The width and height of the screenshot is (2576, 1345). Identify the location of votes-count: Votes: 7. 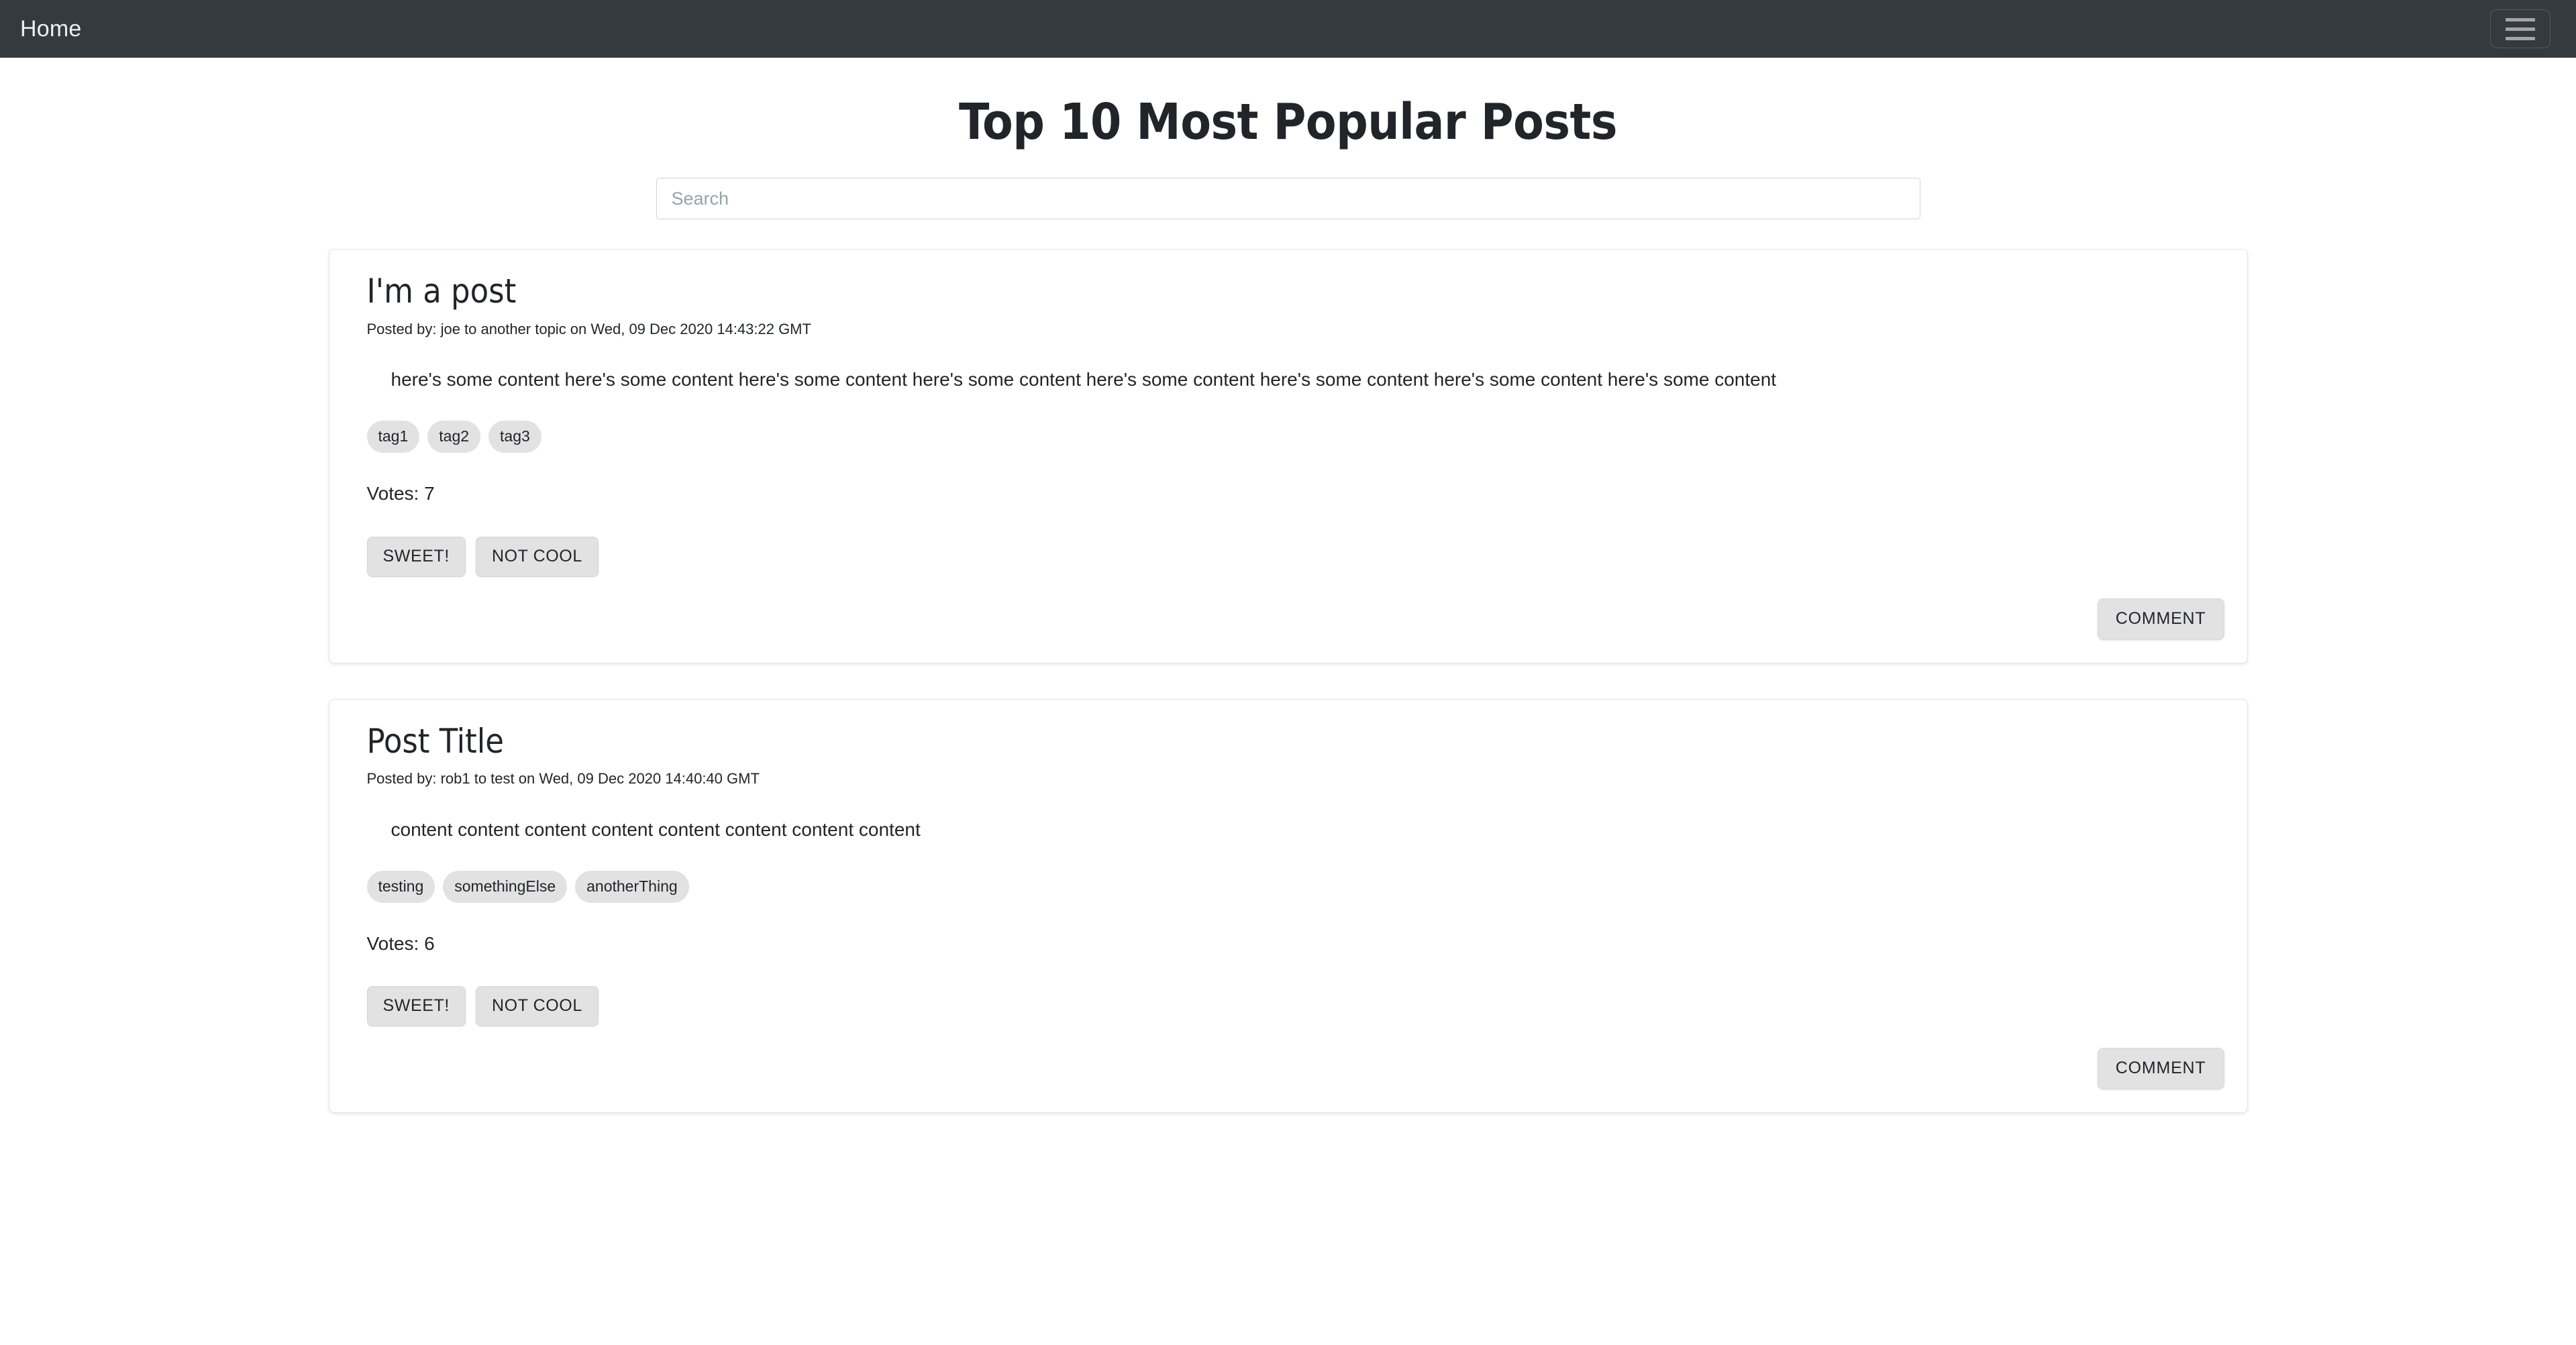
(400, 493).